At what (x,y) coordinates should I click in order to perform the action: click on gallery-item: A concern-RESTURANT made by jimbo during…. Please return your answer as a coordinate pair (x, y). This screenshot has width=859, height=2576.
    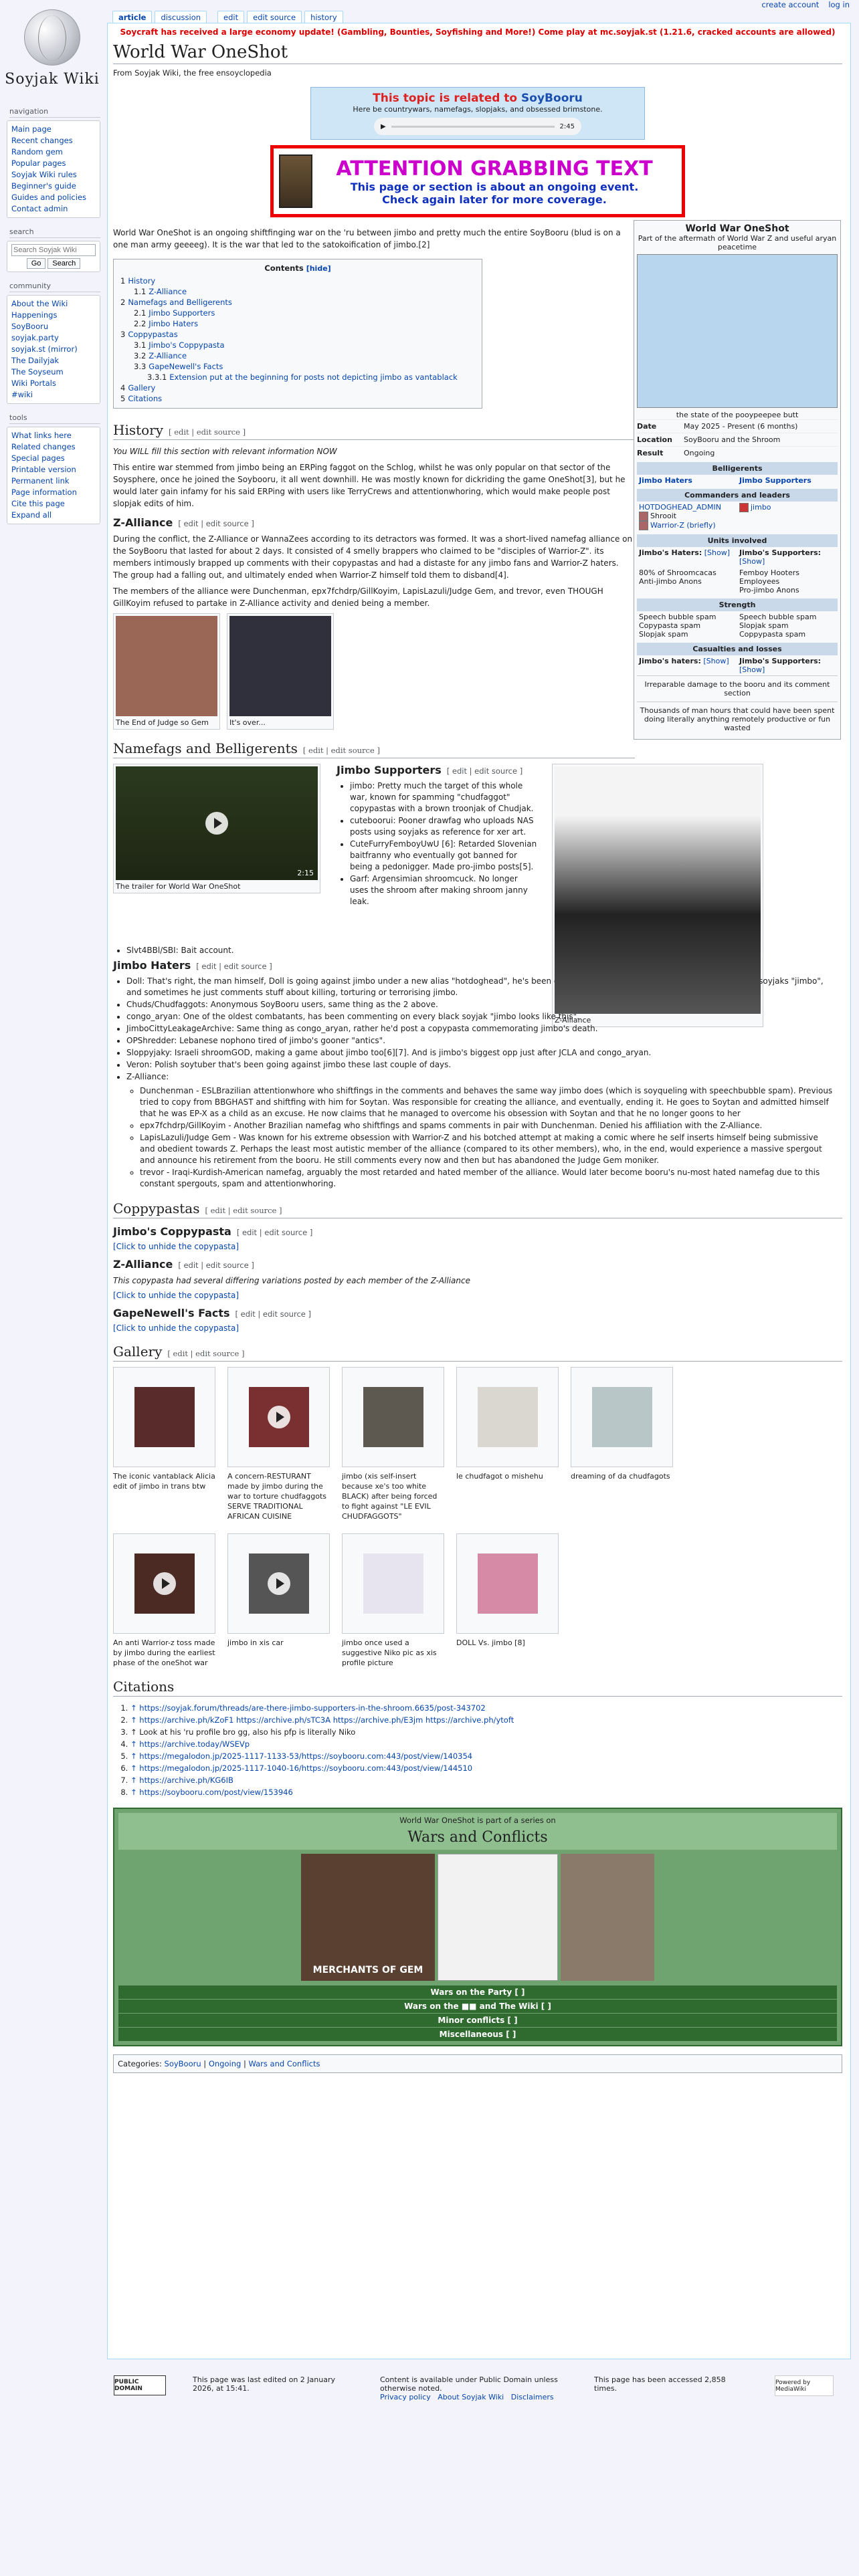
    Looking at the image, I should click on (278, 1444).